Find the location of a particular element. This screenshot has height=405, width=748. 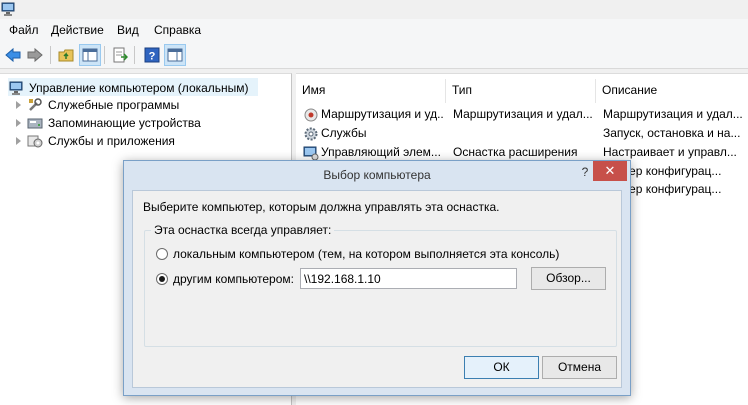

menu-action: Действие is located at coordinates (77, 30).